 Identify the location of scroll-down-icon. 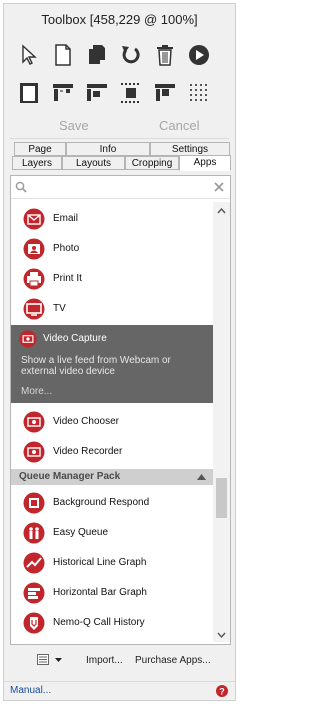
(221, 635).